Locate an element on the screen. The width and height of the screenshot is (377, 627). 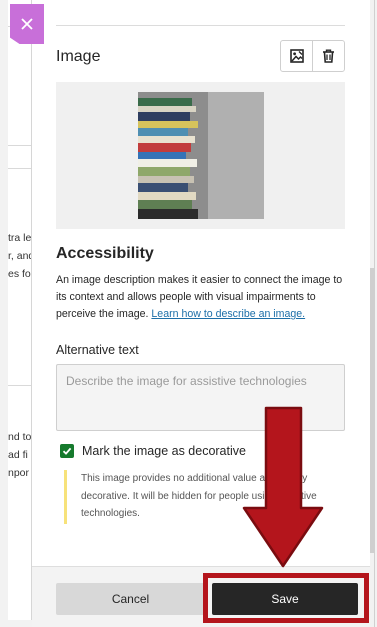
section-title: Image is located at coordinates (78, 56).